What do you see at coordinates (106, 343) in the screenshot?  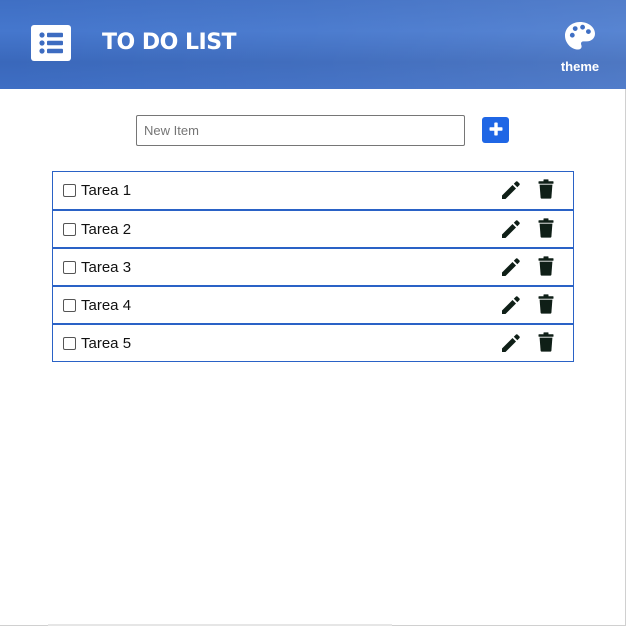 I see `task-label: Tarea 5` at bounding box center [106, 343].